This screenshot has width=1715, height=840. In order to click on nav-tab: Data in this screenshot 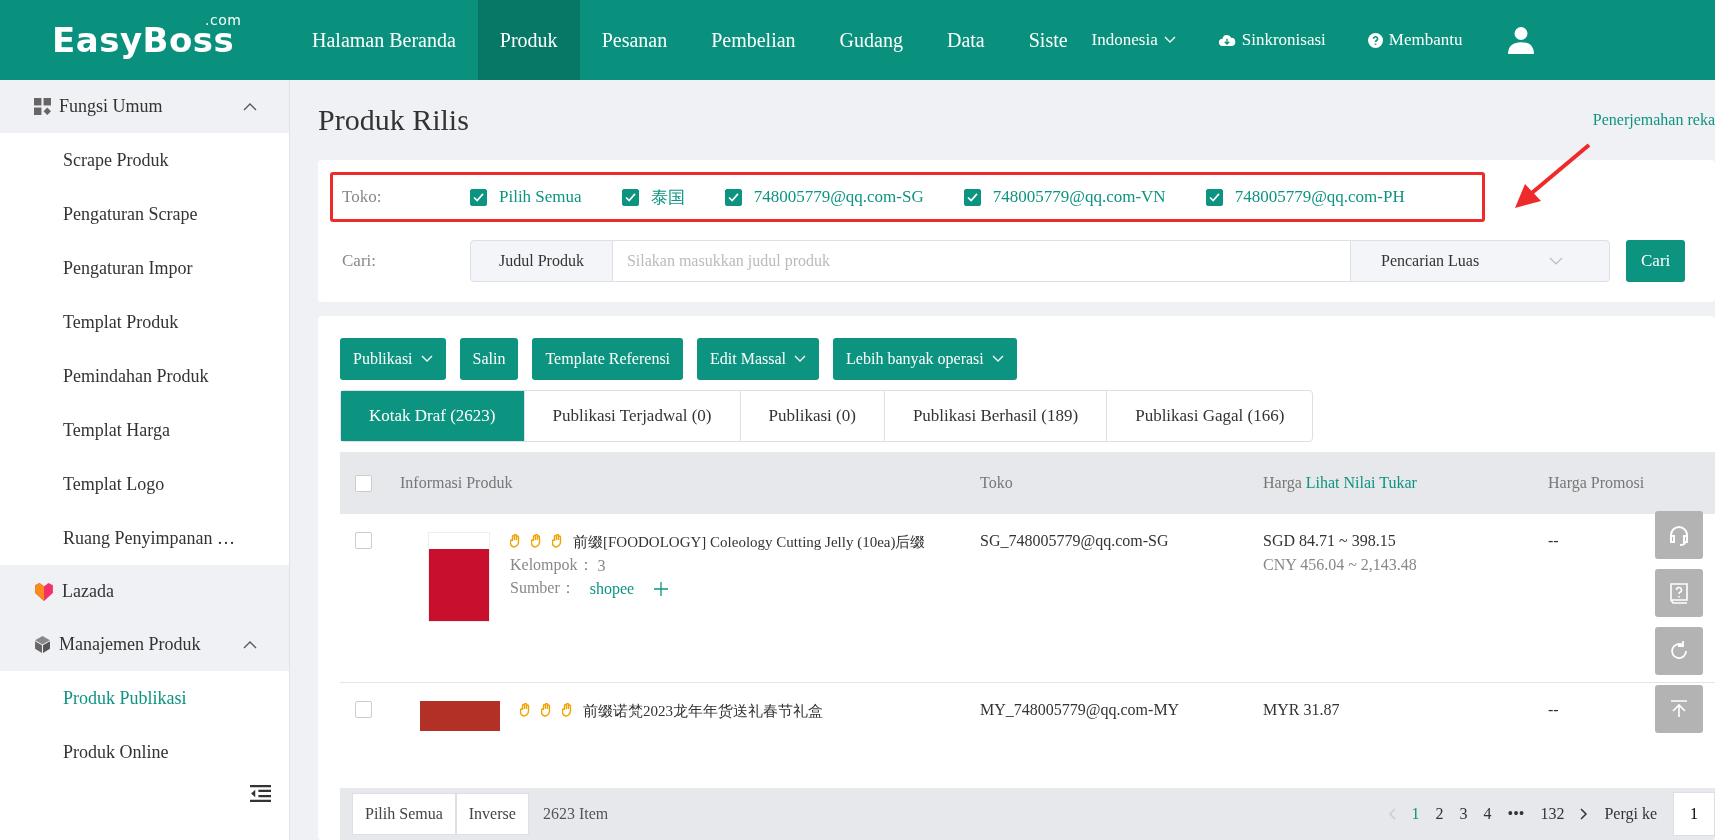, I will do `click(965, 40)`.